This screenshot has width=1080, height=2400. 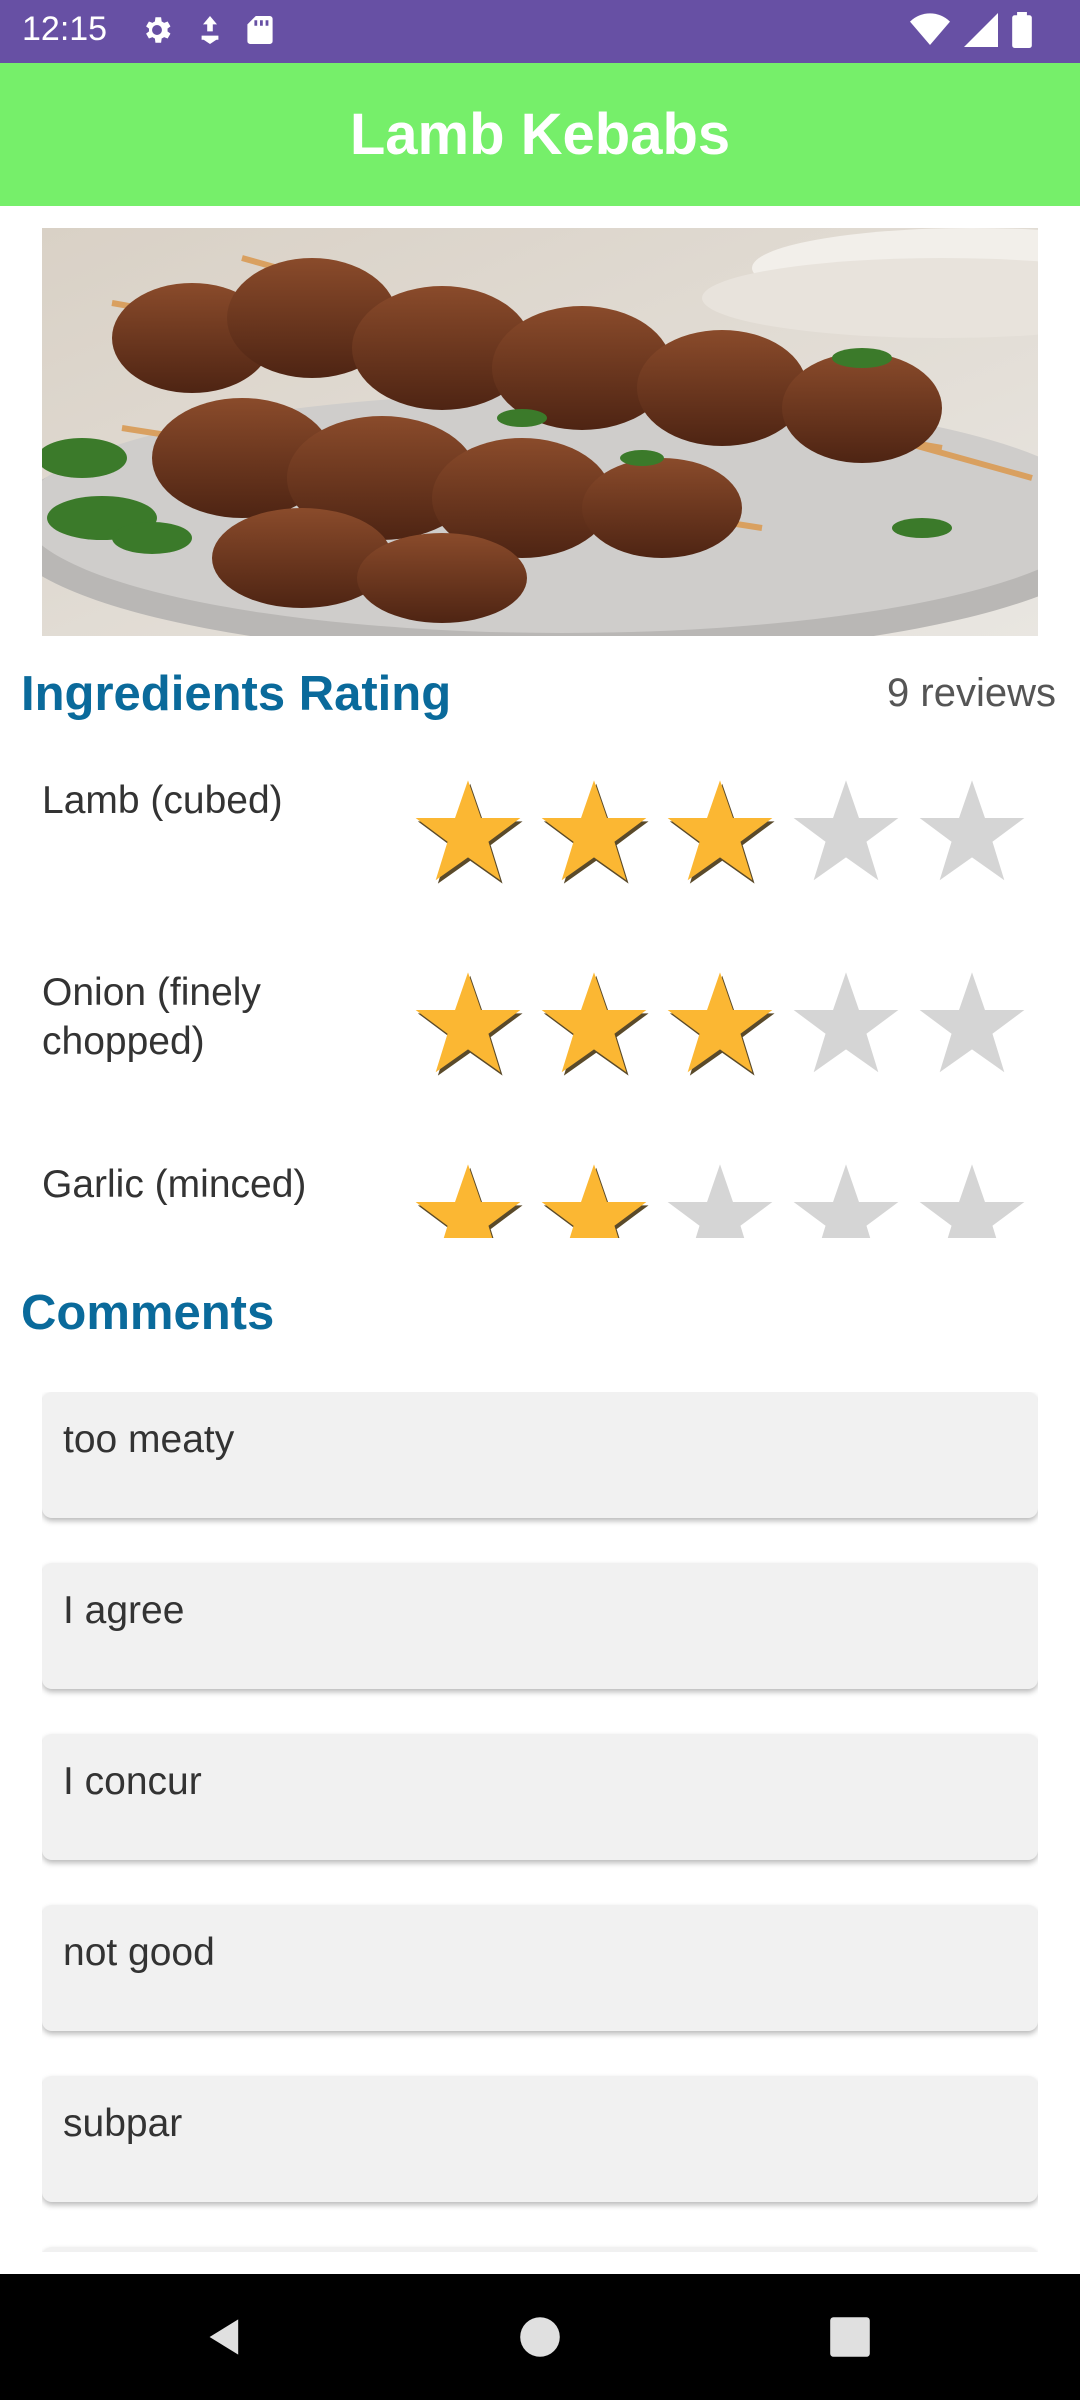 I want to click on navigation-bar, so click(x=540, y=2337).